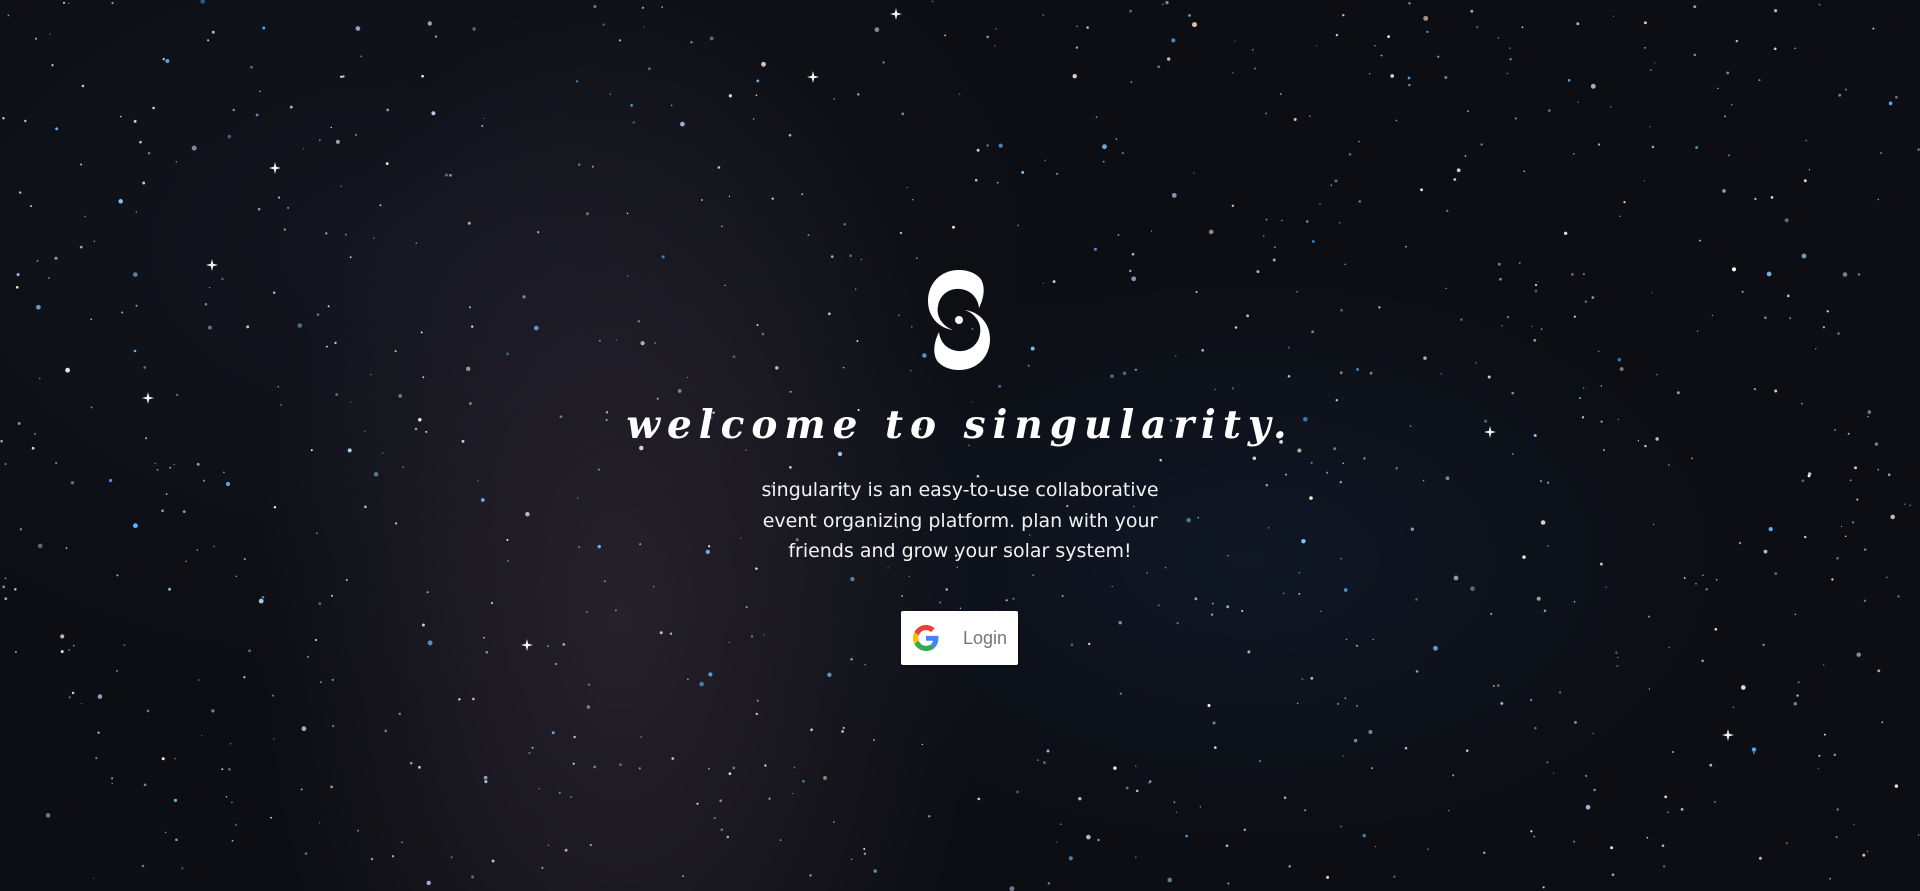 Image resolution: width=1920 pixels, height=891 pixels. I want to click on singularity-logo, so click(959, 320).